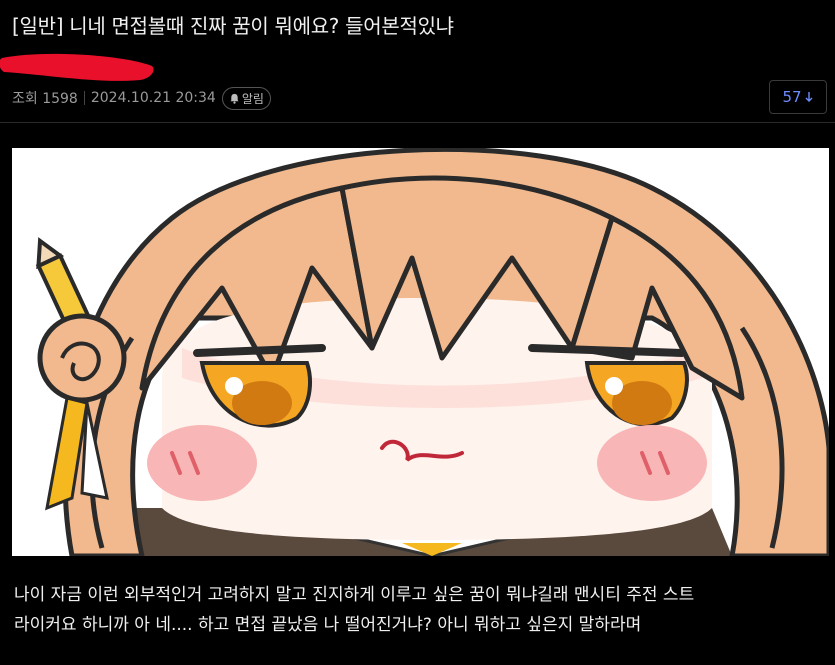  I want to click on arrow-down-icon, so click(809, 97).